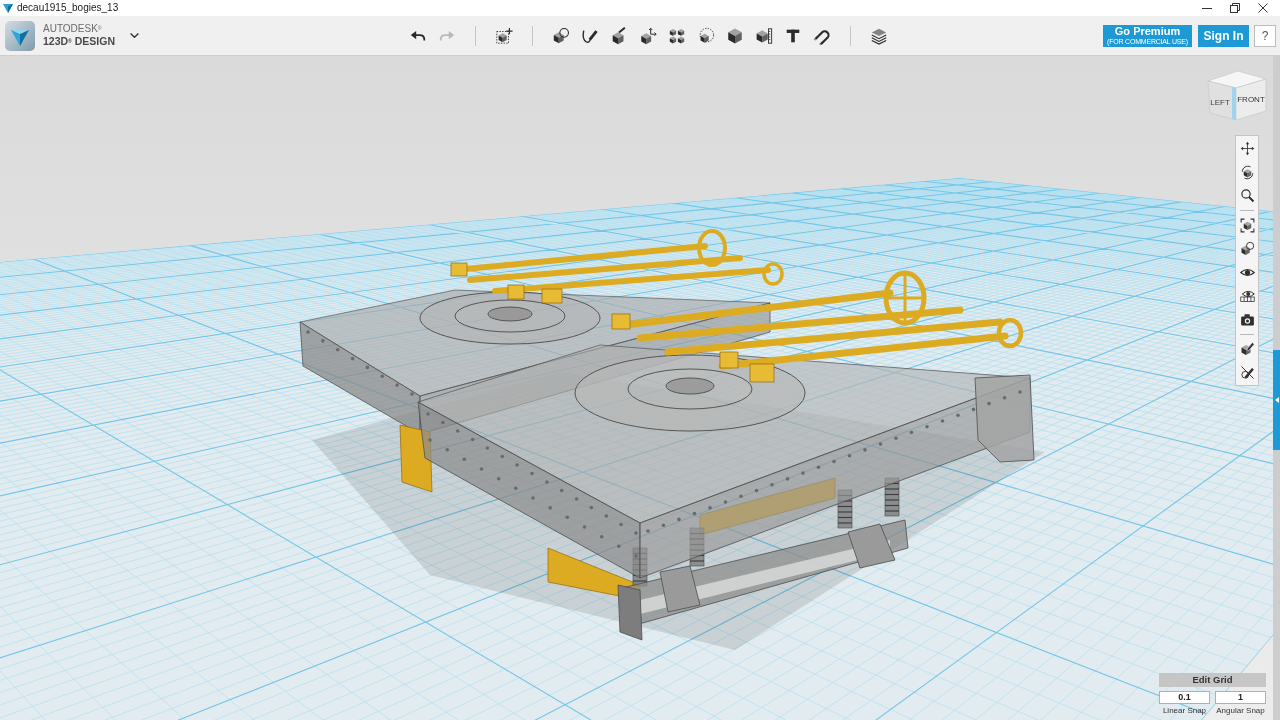  Describe the element at coordinates (647, 35) in the screenshot. I see `cube-arrows-icon` at that location.